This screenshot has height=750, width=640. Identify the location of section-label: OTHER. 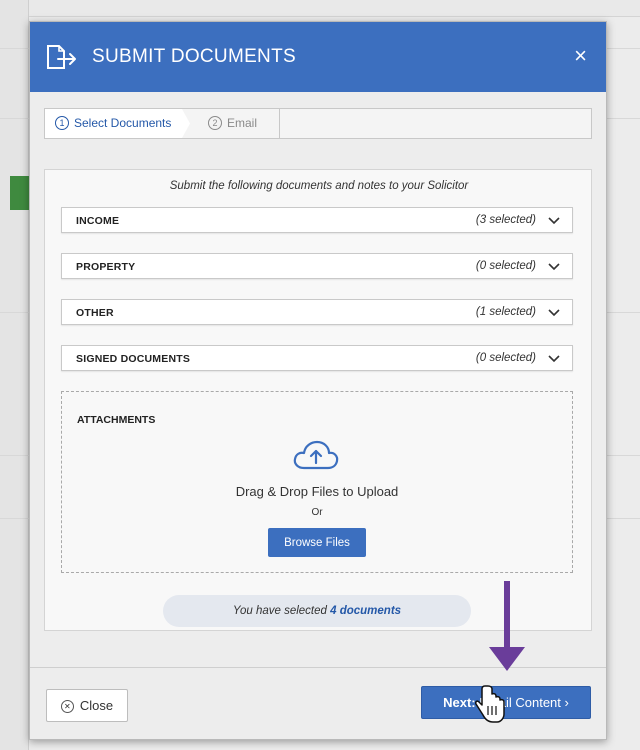
(95, 313).